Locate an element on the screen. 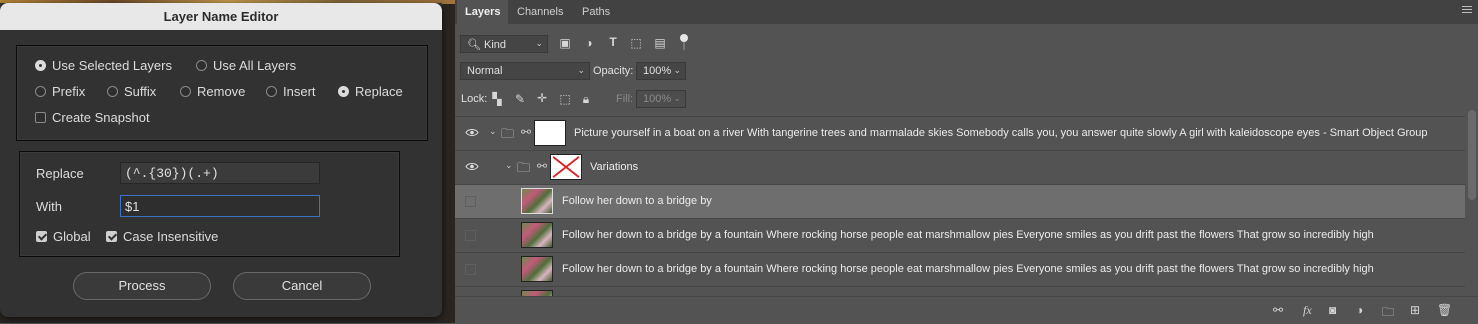  use-selected-layers-radio: Use Selected Layers is located at coordinates (103, 65).